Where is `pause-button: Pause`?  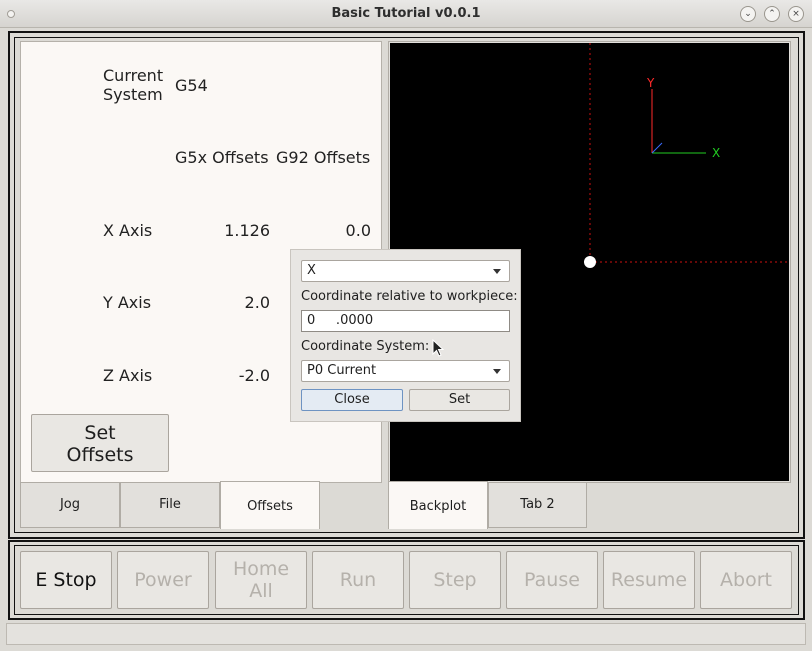
pause-button: Pause is located at coordinates (552, 580).